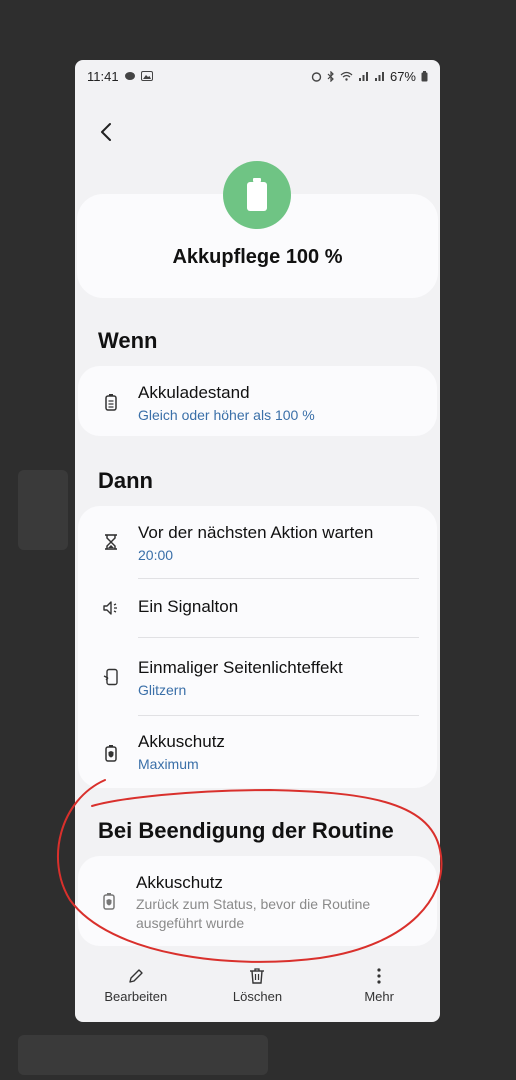  I want to click on then-item-subtitle: Maximum, so click(168, 764).